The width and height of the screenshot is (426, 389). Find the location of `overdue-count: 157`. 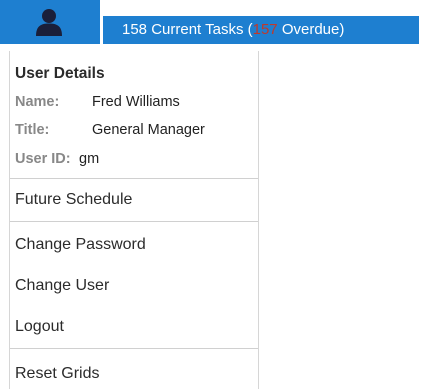

overdue-count: 157 is located at coordinates (265, 29).